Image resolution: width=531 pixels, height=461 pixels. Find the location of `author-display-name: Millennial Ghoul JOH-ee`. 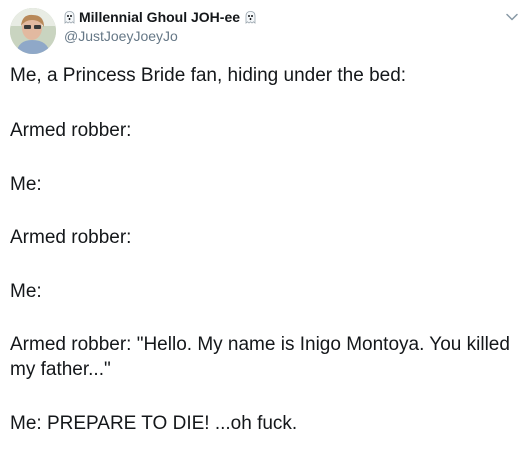

author-display-name: Millennial Ghoul JOH-ee is located at coordinates (160, 17).